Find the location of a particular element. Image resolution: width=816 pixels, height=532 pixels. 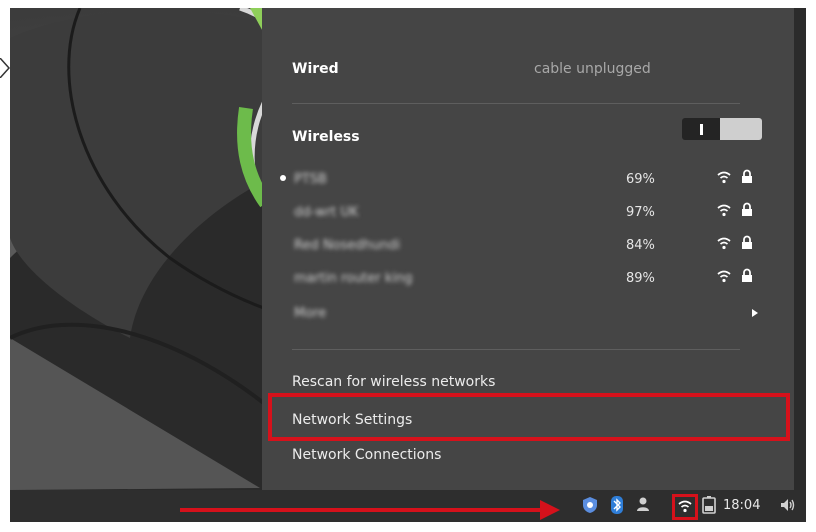

network-item: PTSB 69% is located at coordinates (528, 179).